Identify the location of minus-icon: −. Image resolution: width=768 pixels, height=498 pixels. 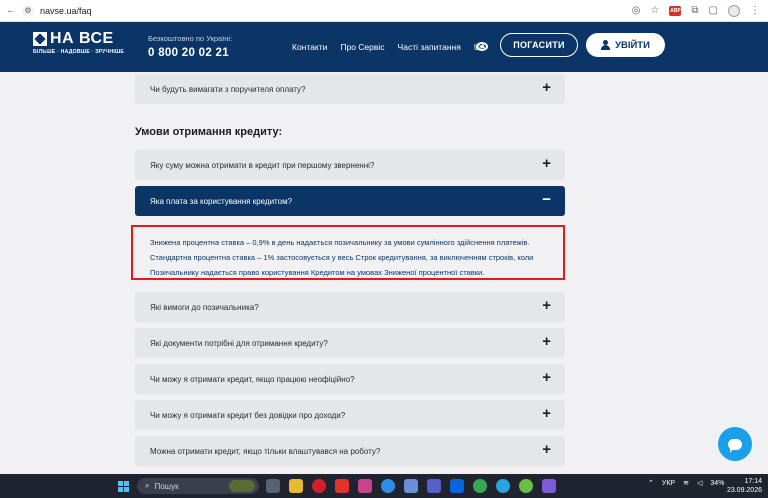
(546, 199).